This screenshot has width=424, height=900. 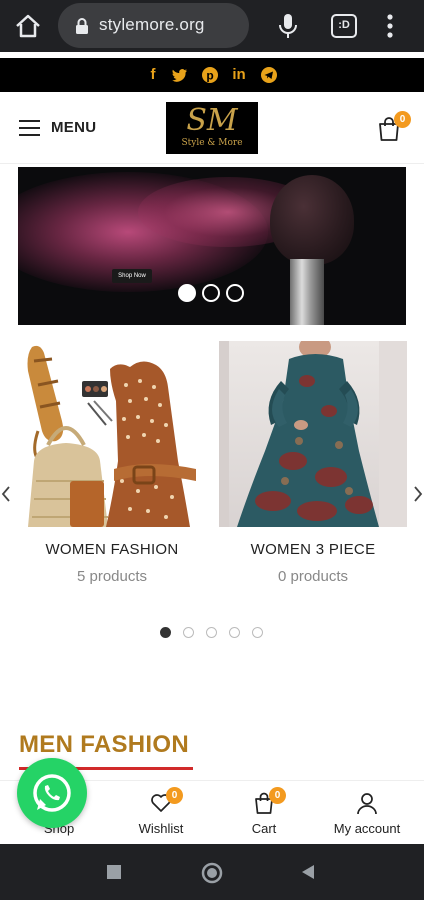 I want to click on url-text: stylemore.org, so click(x=152, y=25).